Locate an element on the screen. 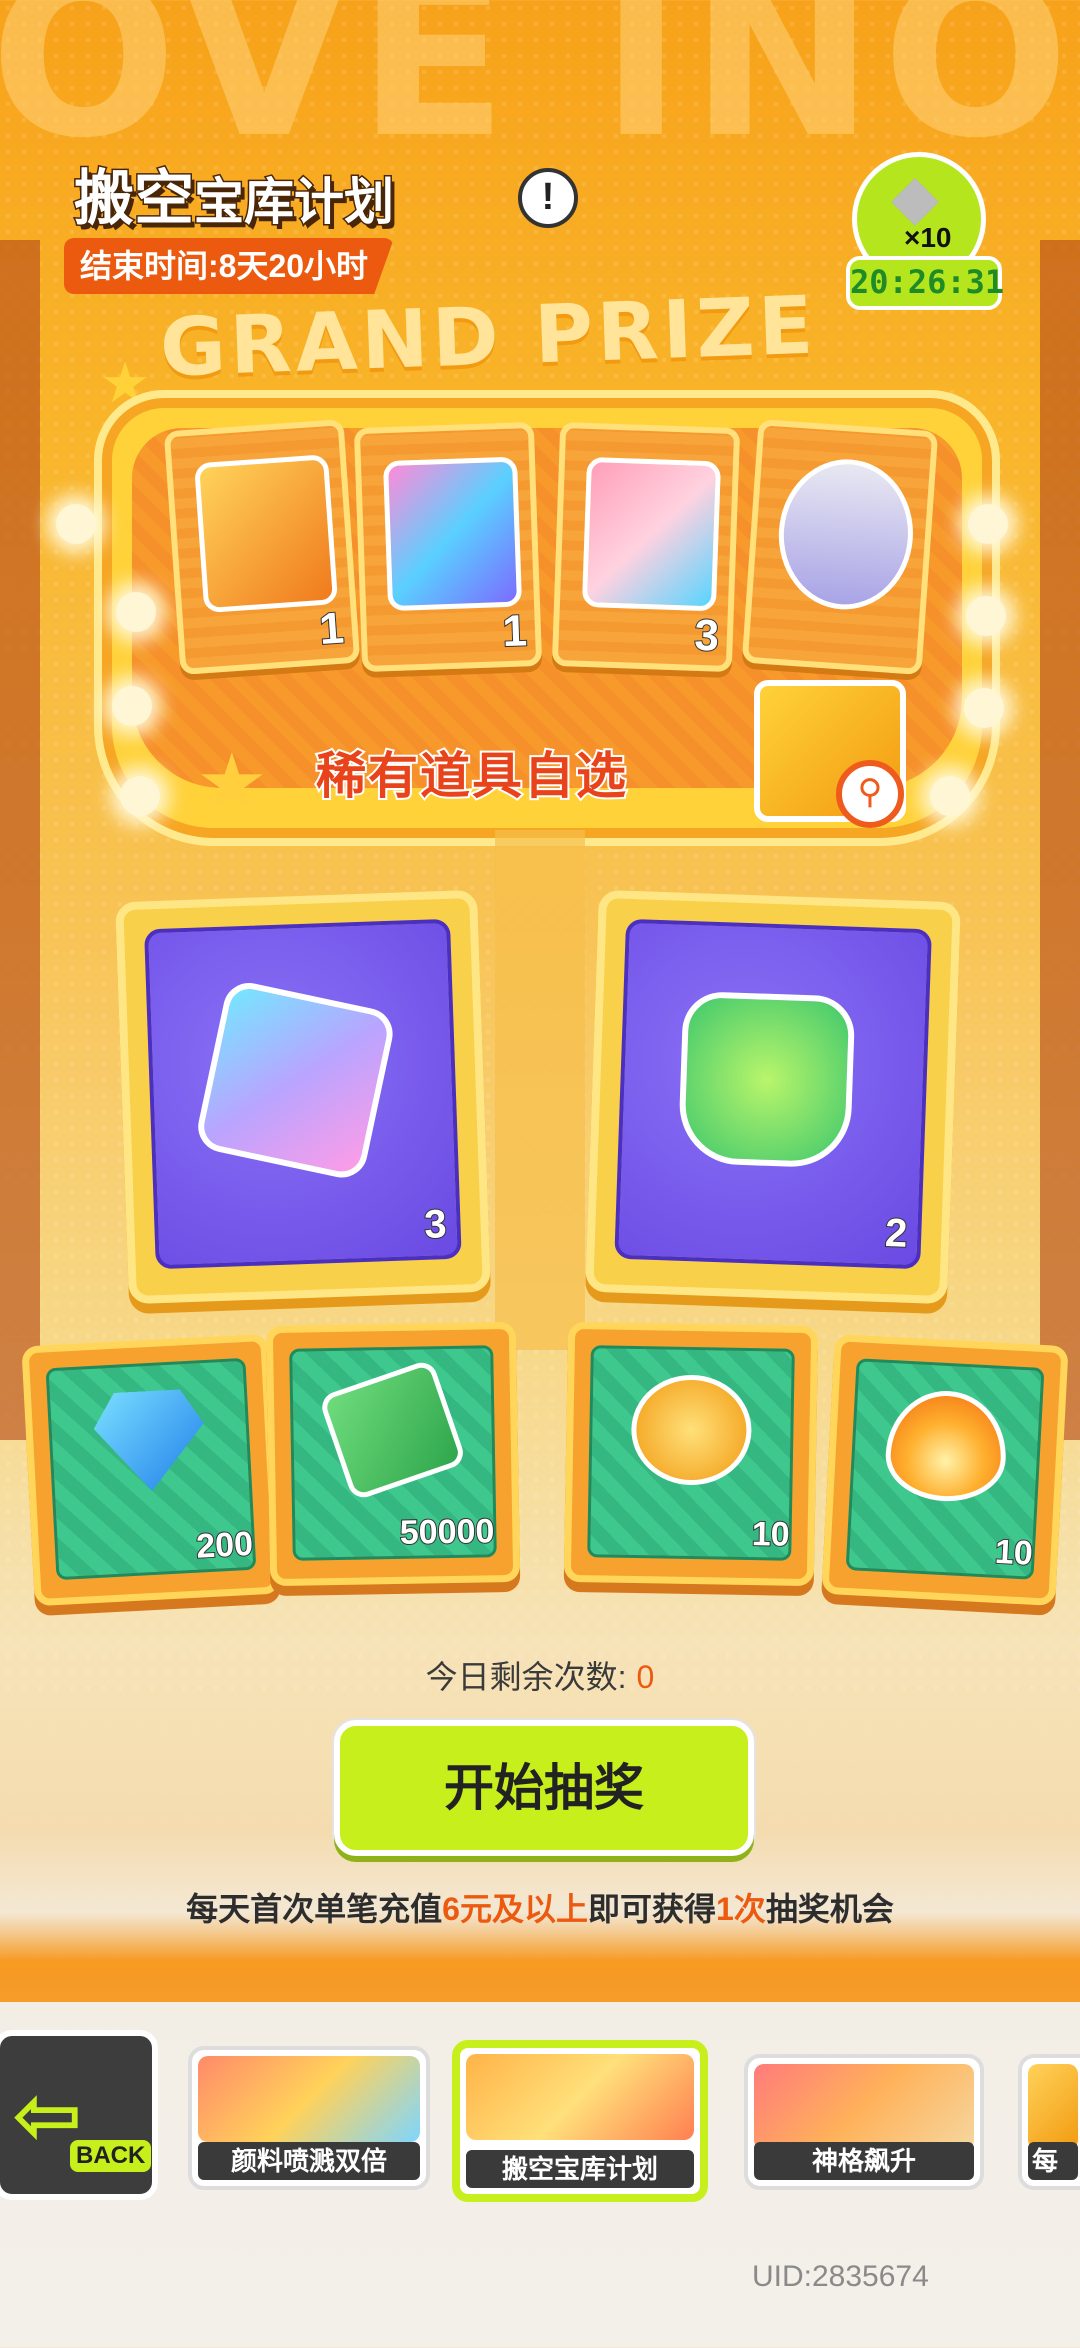  note-highlight-2: 1次 is located at coordinates (741, 1909).